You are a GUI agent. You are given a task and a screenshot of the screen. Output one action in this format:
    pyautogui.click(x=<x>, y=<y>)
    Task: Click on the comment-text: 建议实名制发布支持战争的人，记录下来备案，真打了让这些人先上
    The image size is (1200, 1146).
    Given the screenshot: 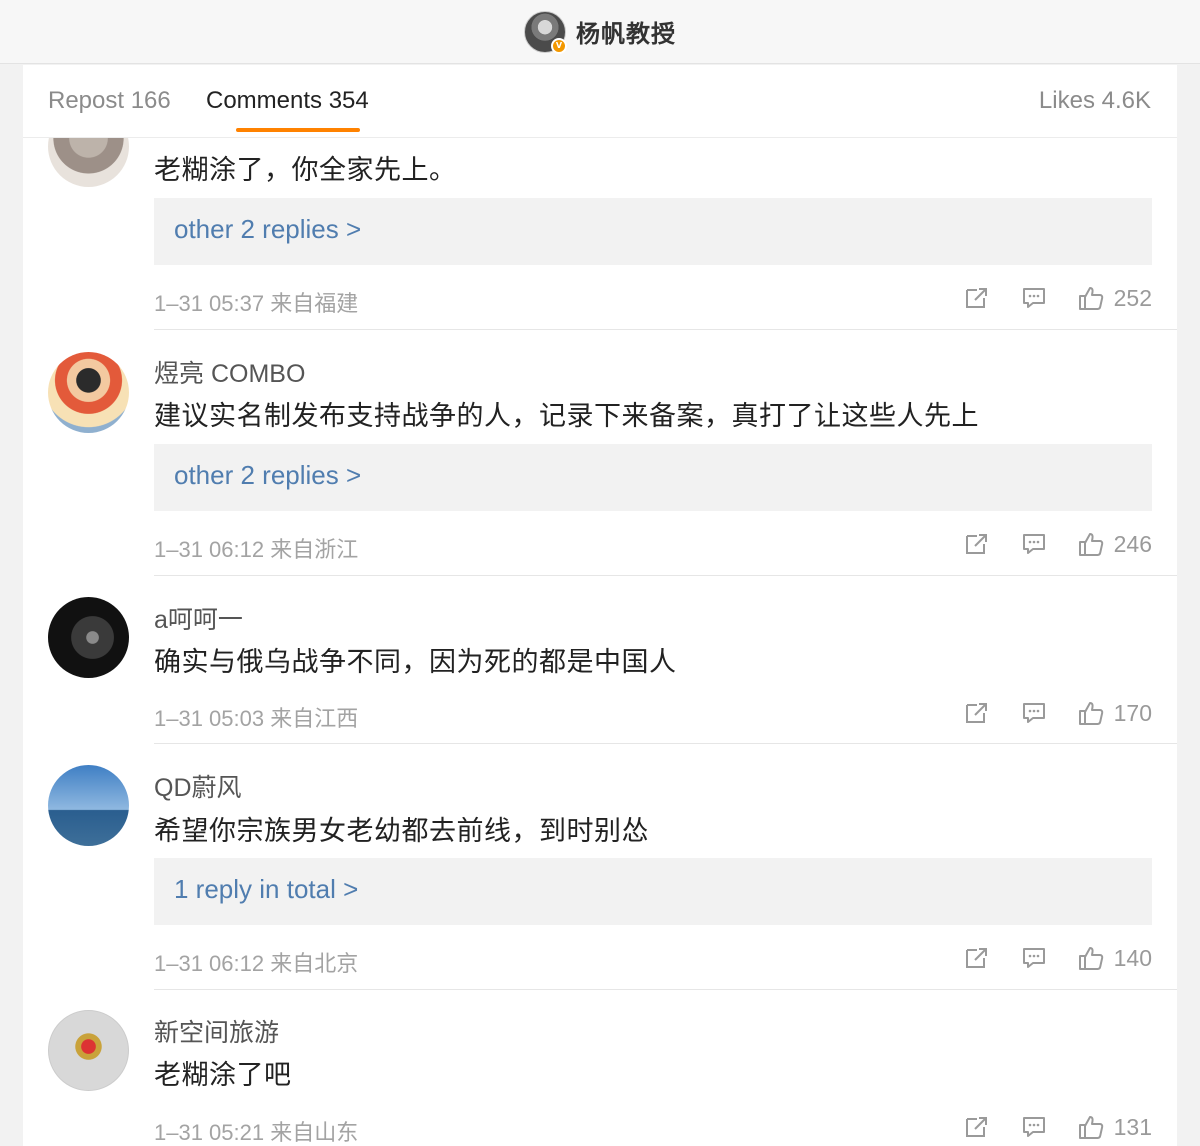 What is the action you would take?
    pyautogui.click(x=566, y=416)
    